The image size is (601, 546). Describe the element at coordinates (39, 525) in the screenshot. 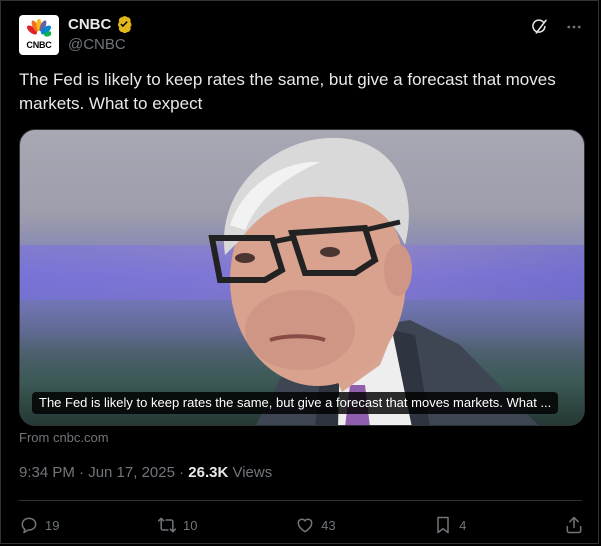

I see `reply-button: 19` at that location.